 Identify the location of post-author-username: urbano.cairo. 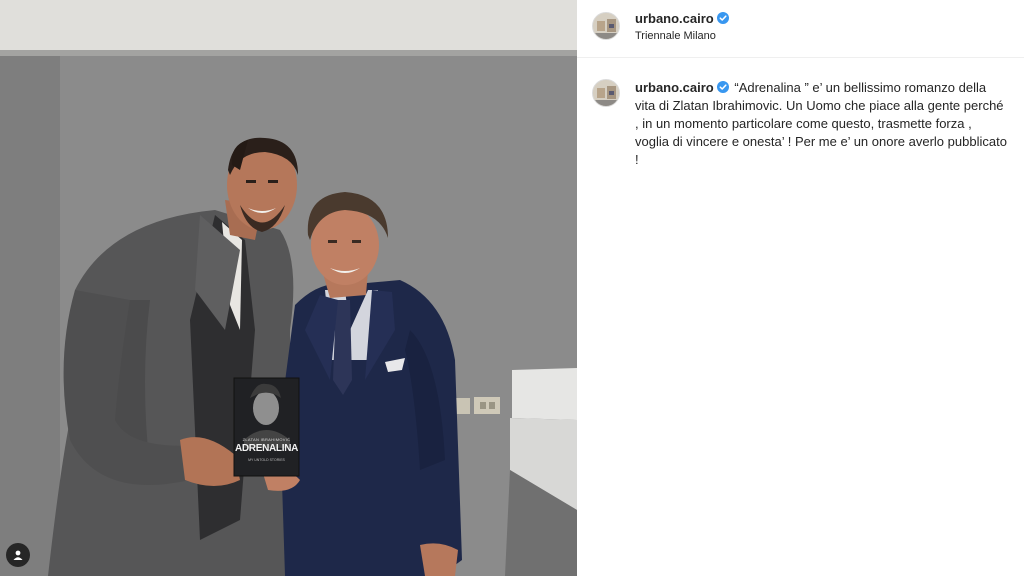
(682, 18).